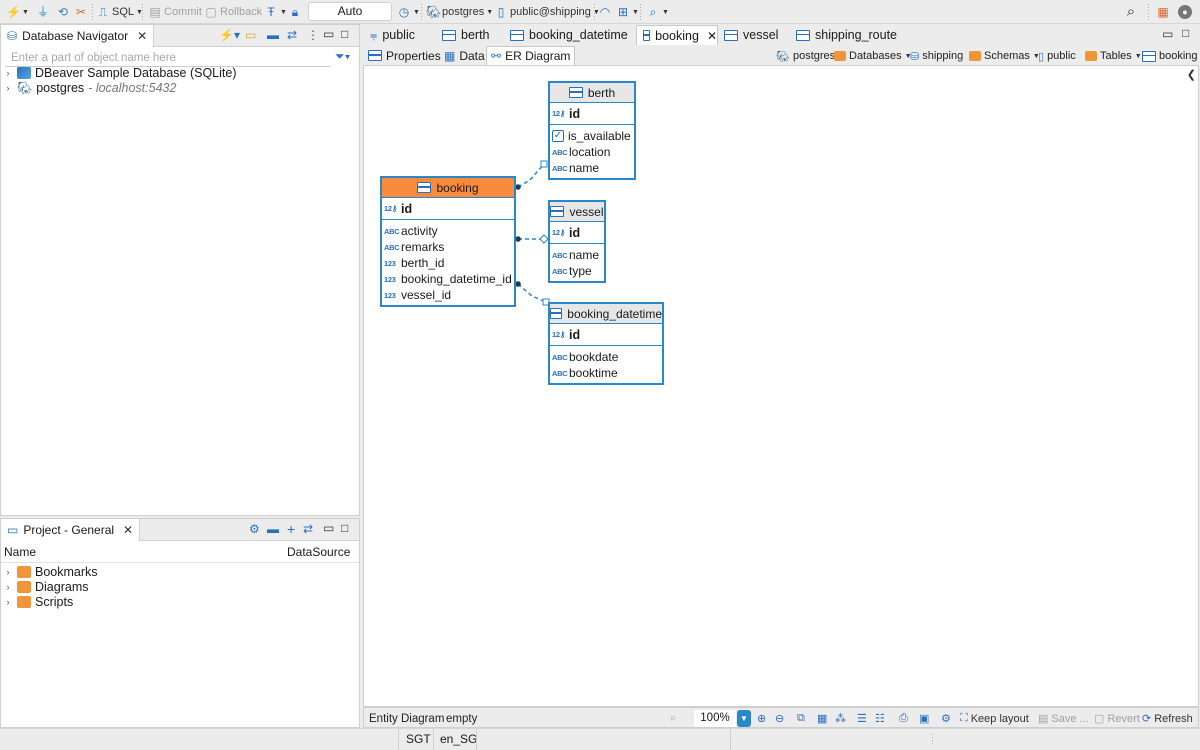  What do you see at coordinates (779, 718) in the screenshot?
I see `zoom-out-icon: ⊖` at bounding box center [779, 718].